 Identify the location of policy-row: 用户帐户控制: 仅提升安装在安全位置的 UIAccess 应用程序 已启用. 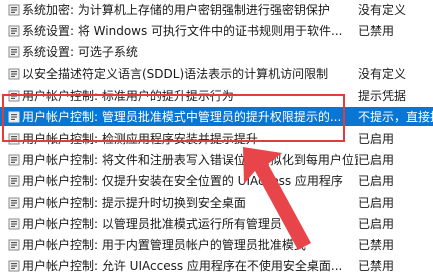
(216, 180).